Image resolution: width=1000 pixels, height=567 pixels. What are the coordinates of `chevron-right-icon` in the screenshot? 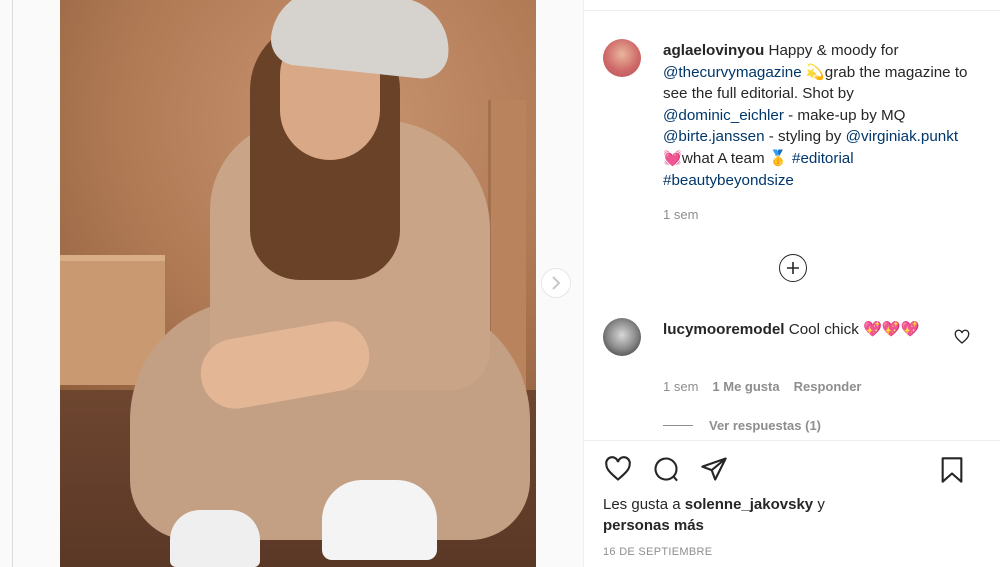 It's located at (556, 283).